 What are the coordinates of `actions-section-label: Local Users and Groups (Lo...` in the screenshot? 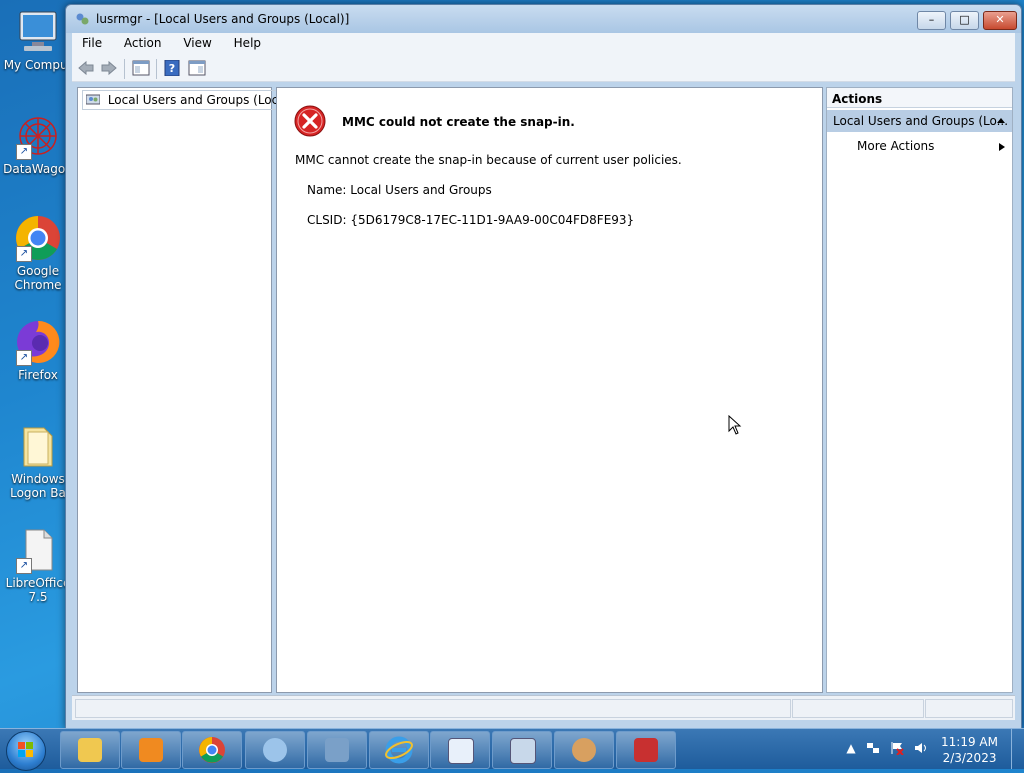 It's located at (921, 121).